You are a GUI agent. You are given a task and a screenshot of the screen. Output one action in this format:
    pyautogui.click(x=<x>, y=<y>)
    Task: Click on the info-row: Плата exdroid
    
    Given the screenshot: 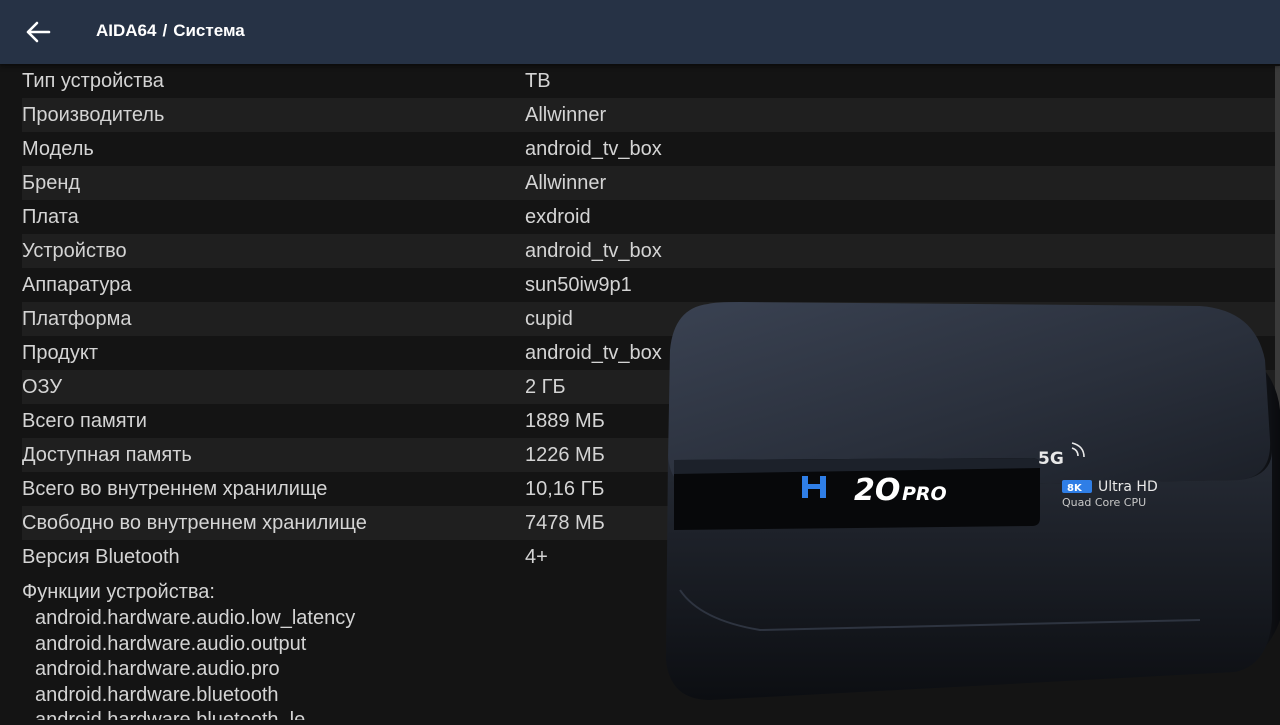 What is the action you would take?
    pyautogui.click(x=651, y=217)
    